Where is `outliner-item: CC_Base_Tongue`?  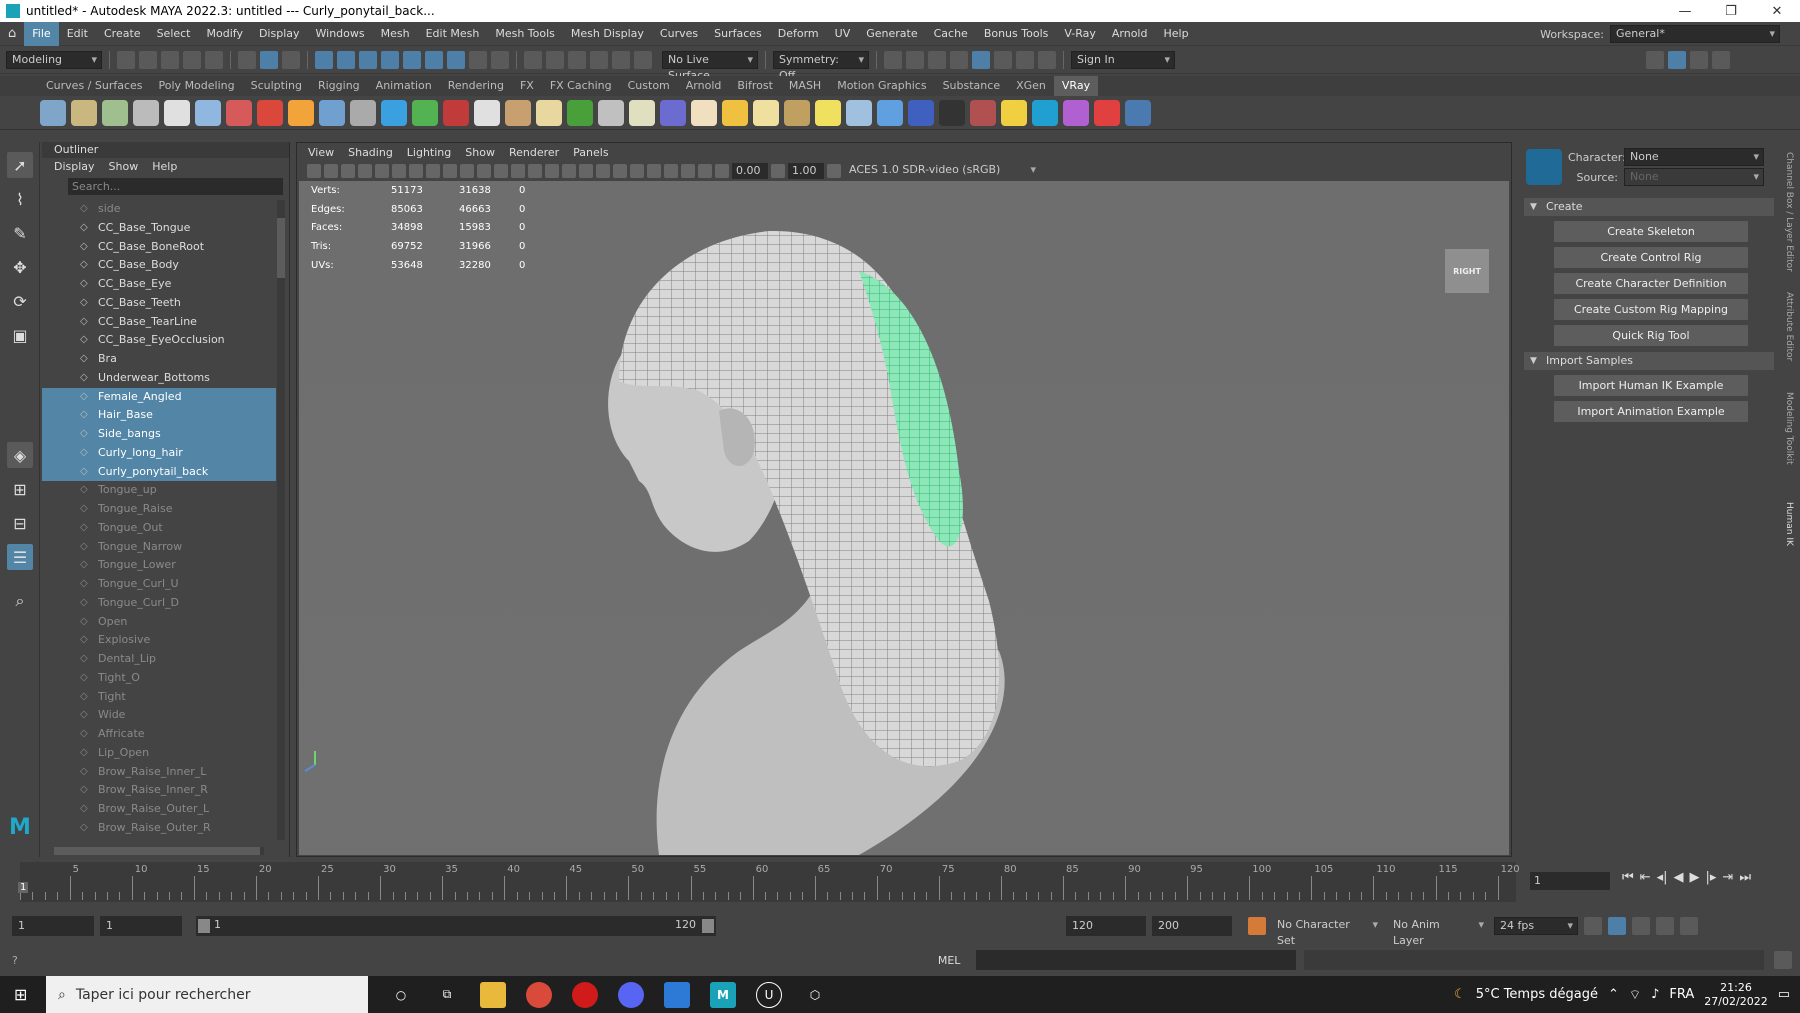 outliner-item: CC_Base_Tongue is located at coordinates (159, 228).